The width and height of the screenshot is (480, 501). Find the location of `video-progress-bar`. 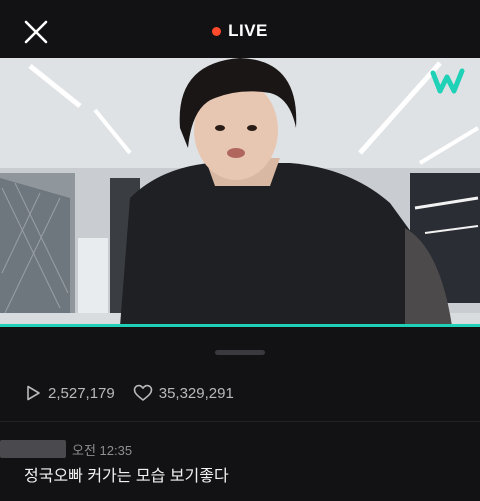

video-progress-bar is located at coordinates (240, 325).